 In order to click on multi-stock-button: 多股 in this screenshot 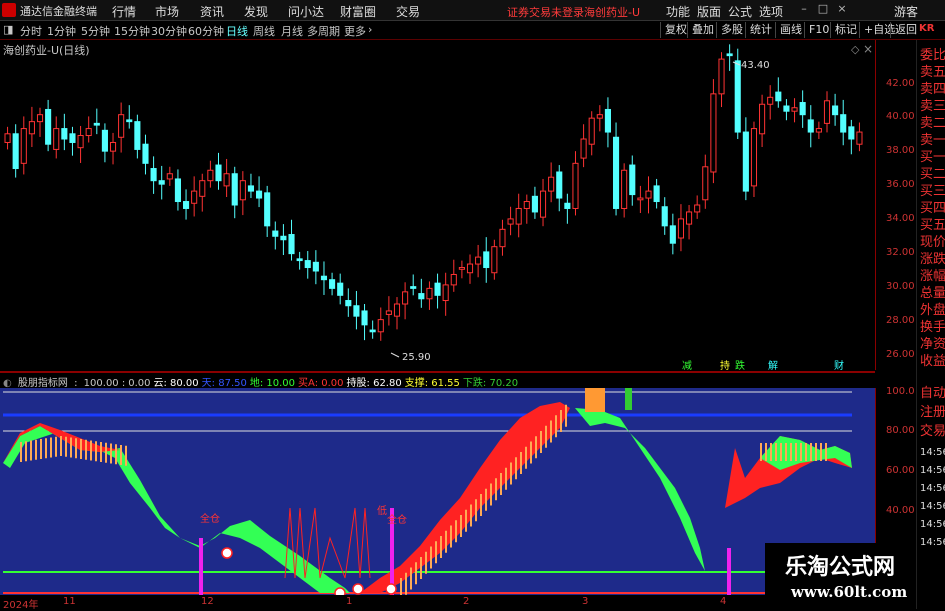, I will do `click(731, 30)`.